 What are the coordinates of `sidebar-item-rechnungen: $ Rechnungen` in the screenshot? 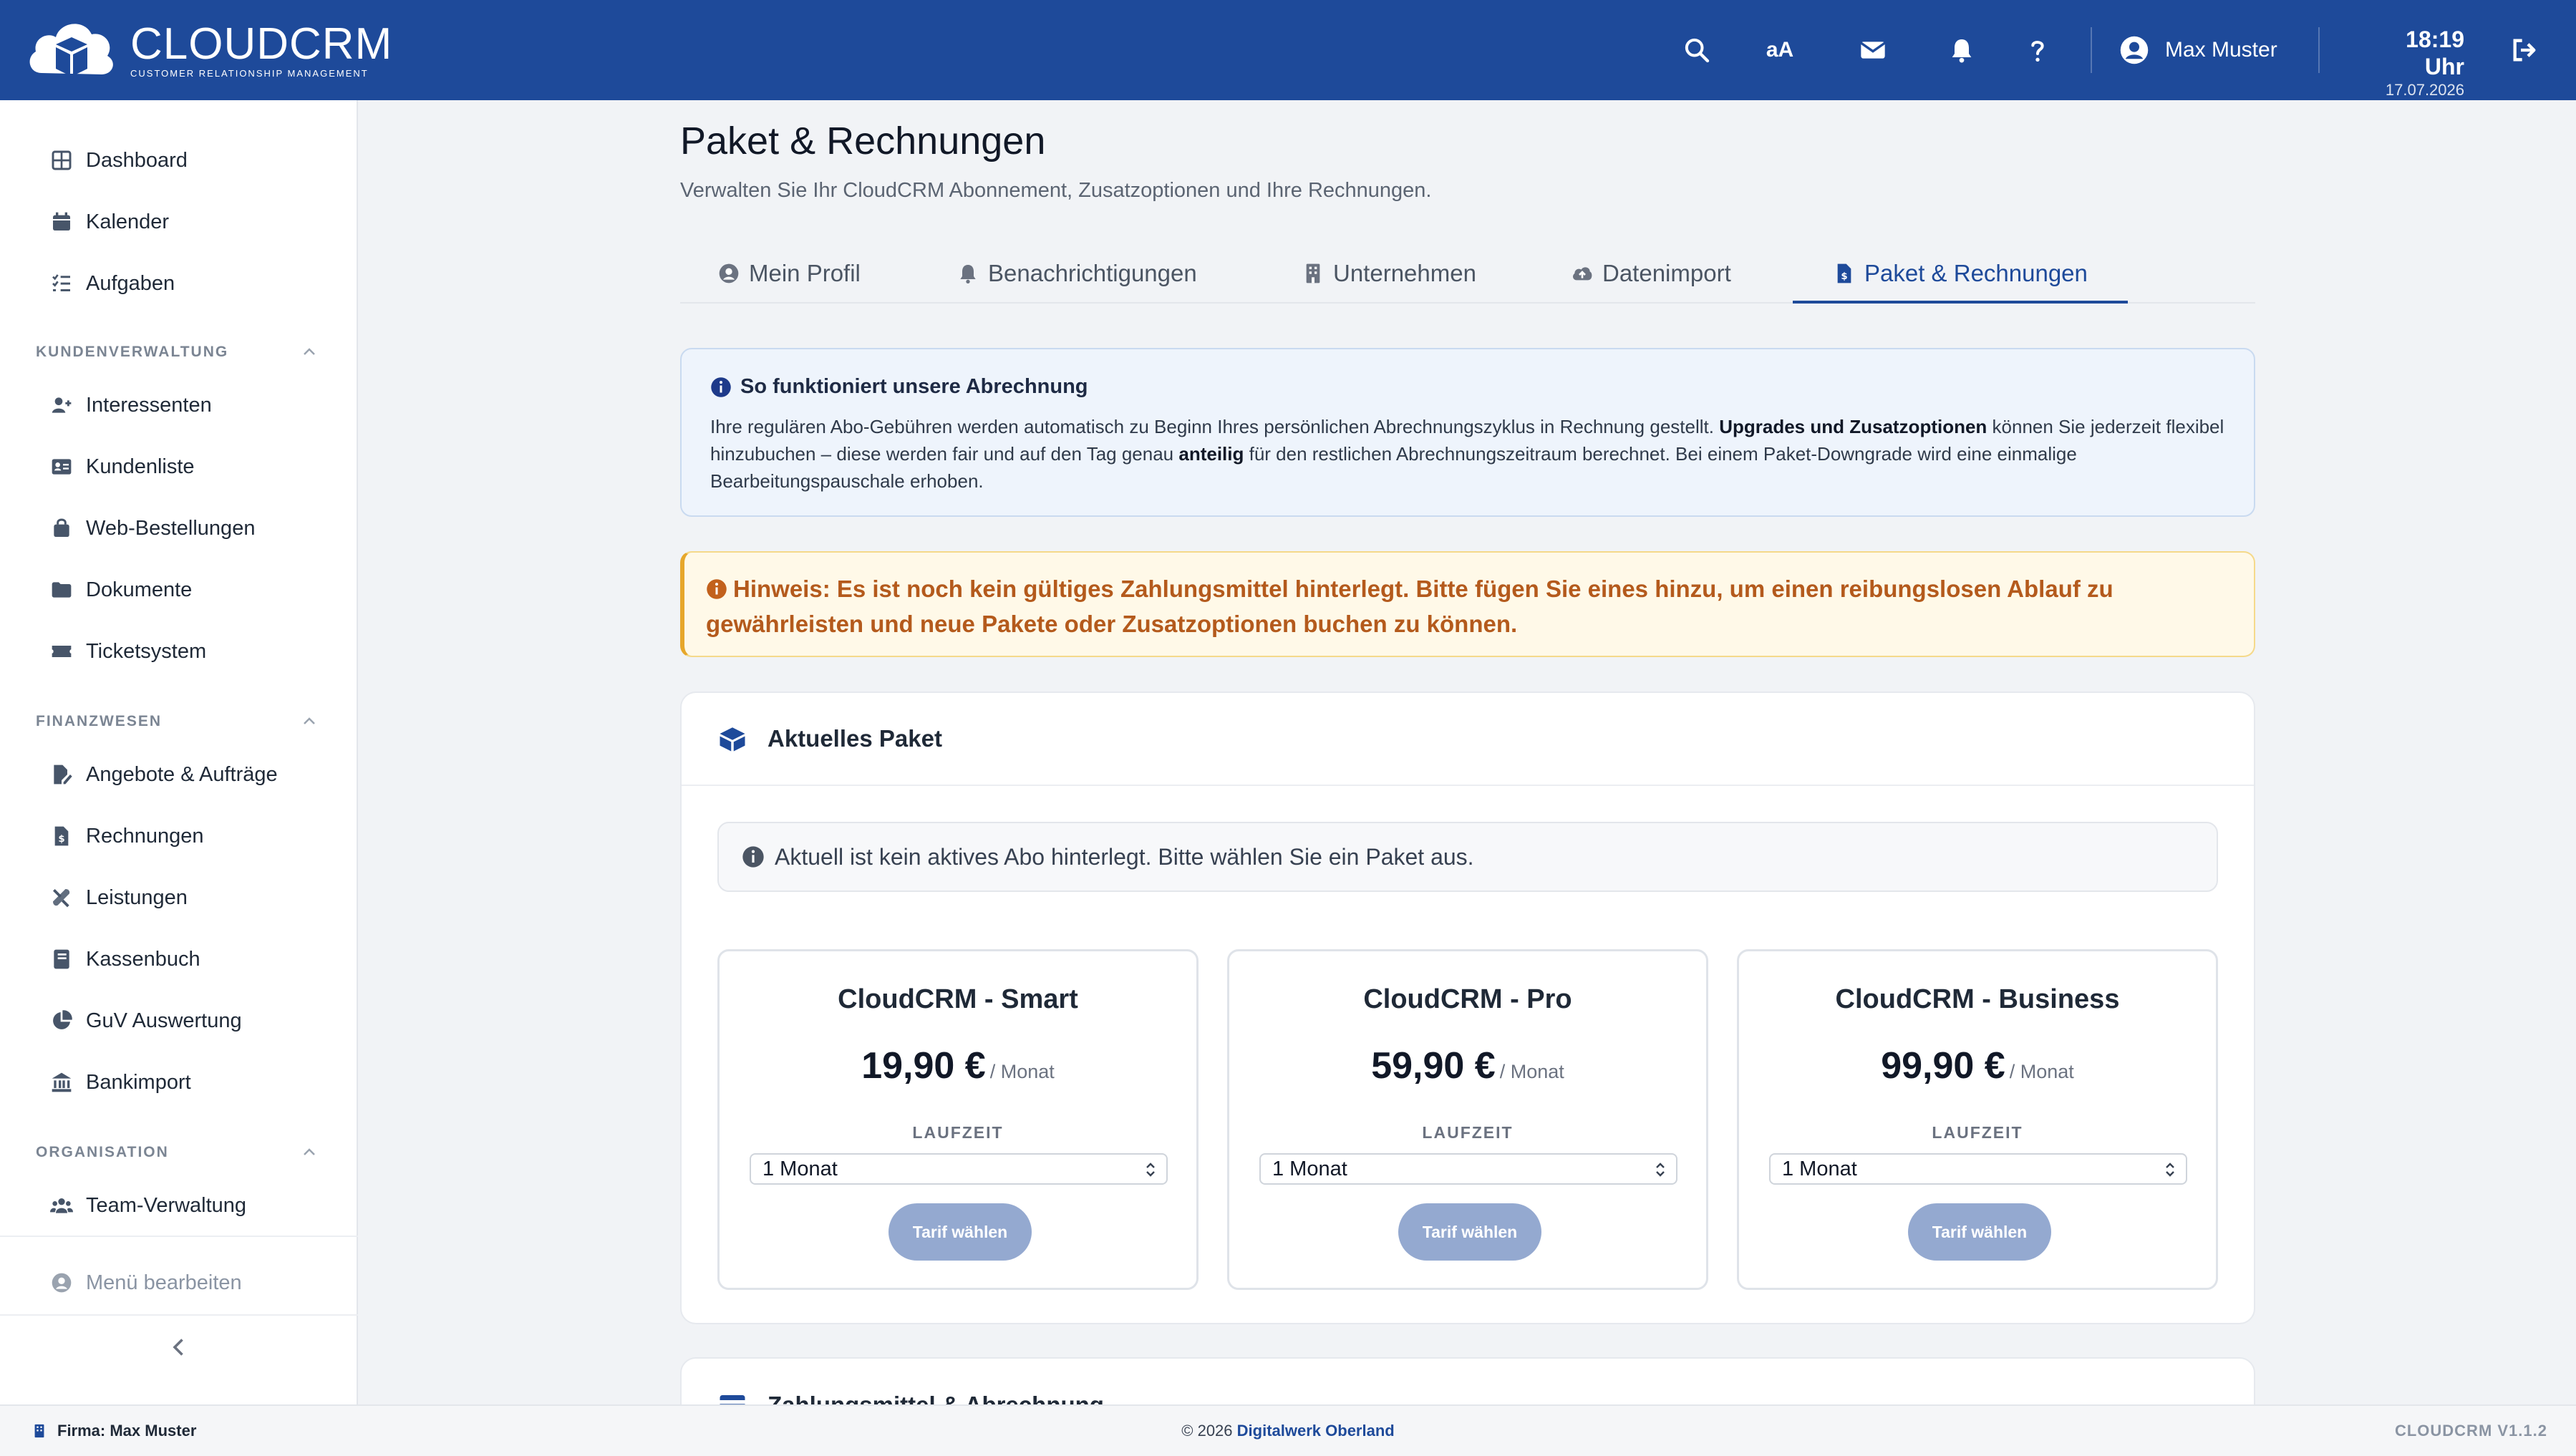 It's located at (126, 836).